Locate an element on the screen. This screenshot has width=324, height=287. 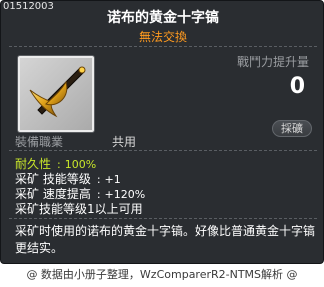
stat-value: +1 is located at coordinates (112, 179).